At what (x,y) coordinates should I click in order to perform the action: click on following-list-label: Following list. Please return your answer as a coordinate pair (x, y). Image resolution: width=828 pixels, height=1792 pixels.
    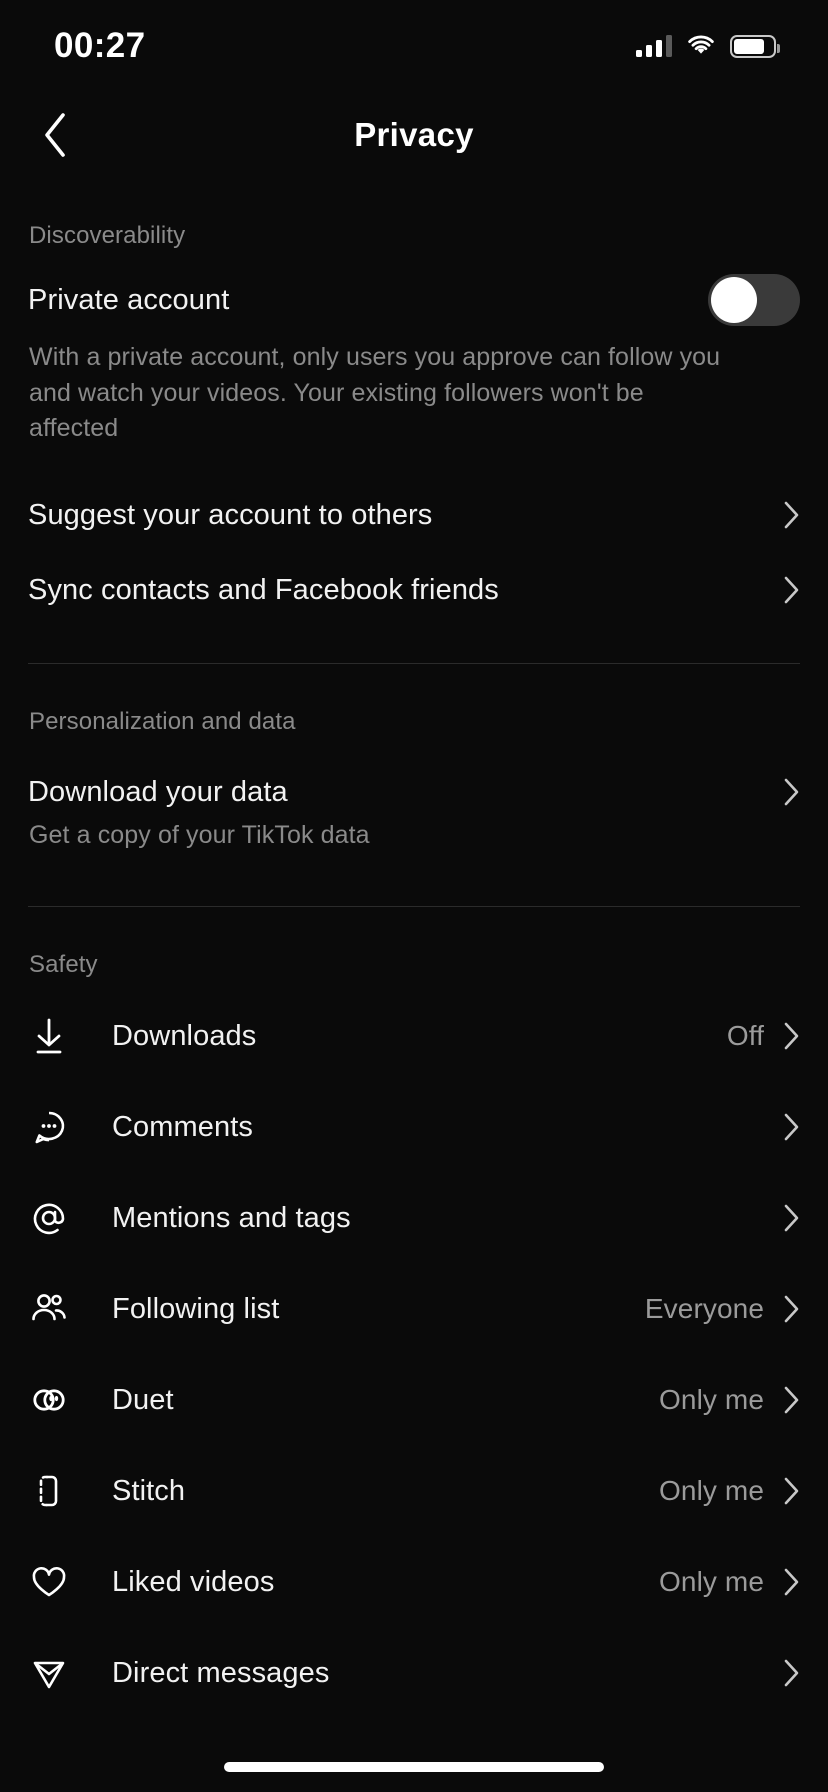
    Looking at the image, I should click on (196, 1308).